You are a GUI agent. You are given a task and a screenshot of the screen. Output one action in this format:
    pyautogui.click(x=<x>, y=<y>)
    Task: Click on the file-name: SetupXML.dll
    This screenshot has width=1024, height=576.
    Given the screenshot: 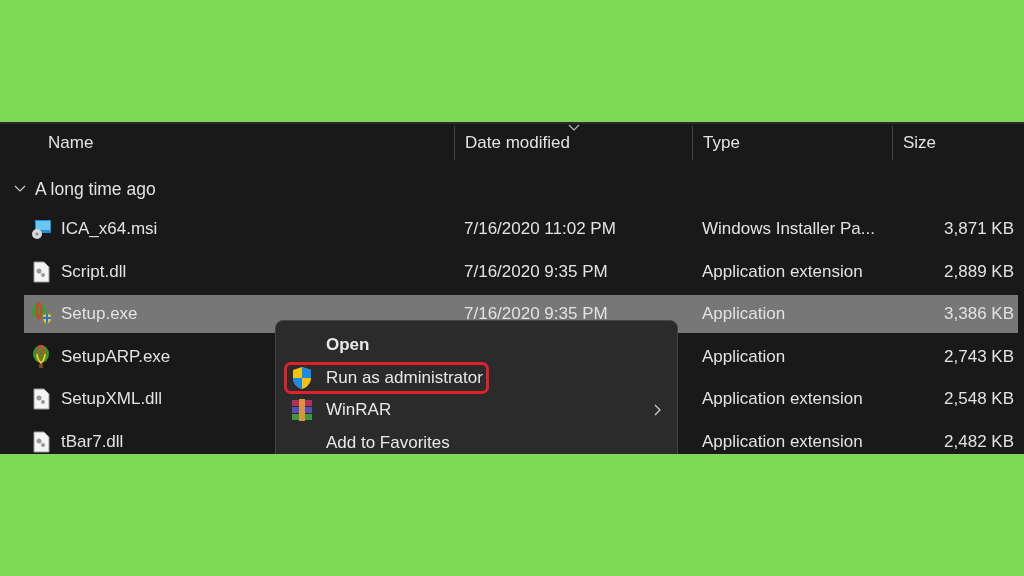 What is the action you would take?
    pyautogui.click(x=112, y=399)
    